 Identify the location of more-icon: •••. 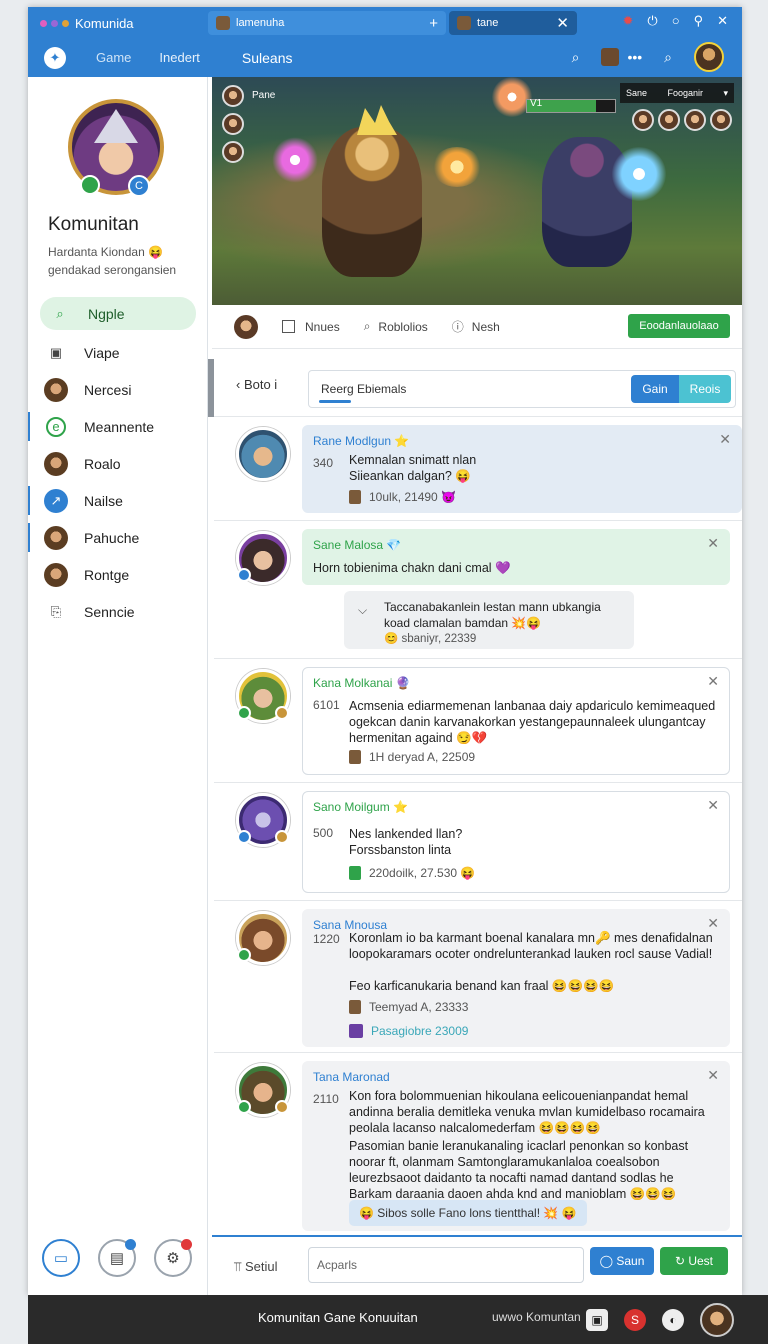
(634, 57).